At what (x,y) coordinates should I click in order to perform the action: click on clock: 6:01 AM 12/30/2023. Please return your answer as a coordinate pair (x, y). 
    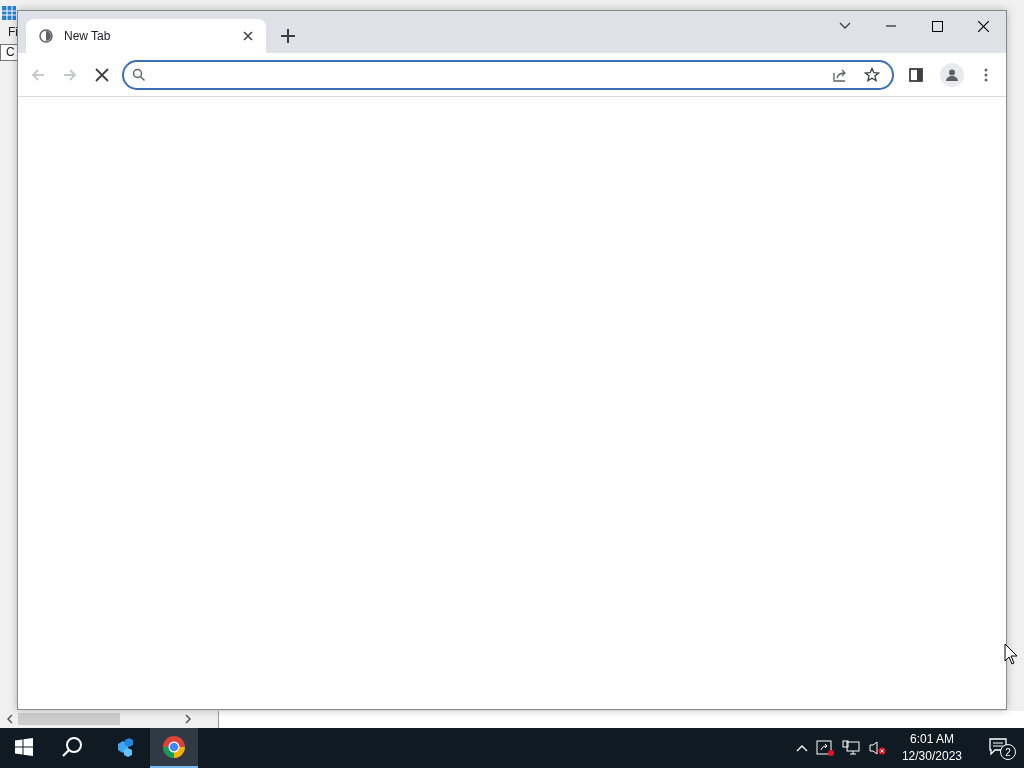
    Looking at the image, I should click on (931, 748).